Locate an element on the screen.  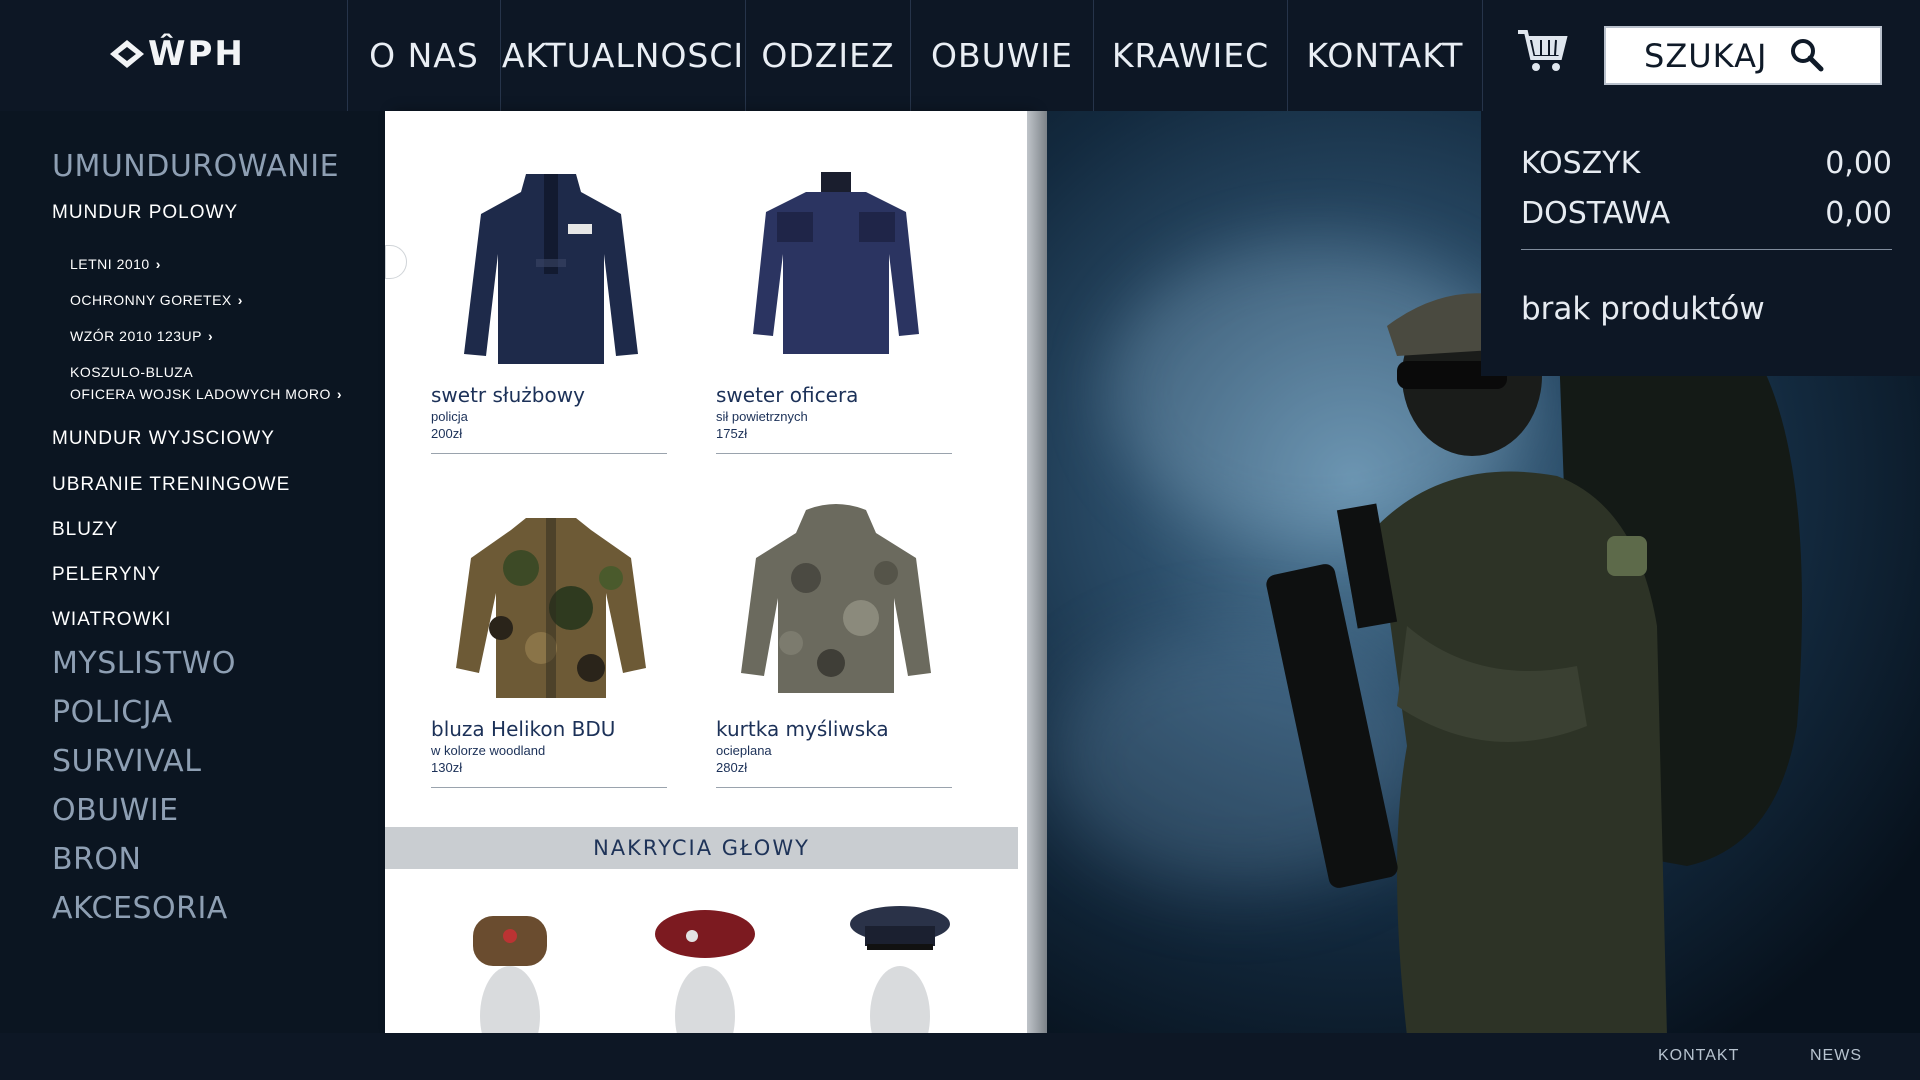
cart-summary-panel: KOSZYK 0,00 DOSTAWA 0,00 brak produktów is located at coordinates (1700, 243).